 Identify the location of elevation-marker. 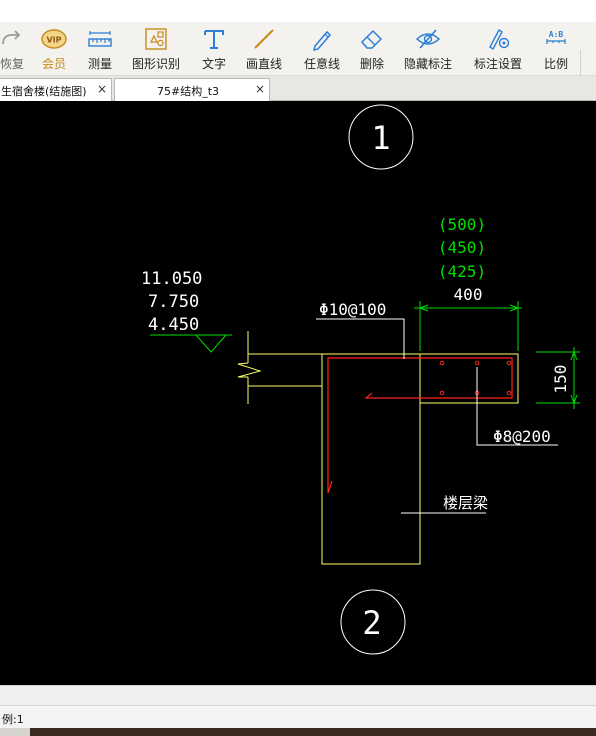
(191, 343).